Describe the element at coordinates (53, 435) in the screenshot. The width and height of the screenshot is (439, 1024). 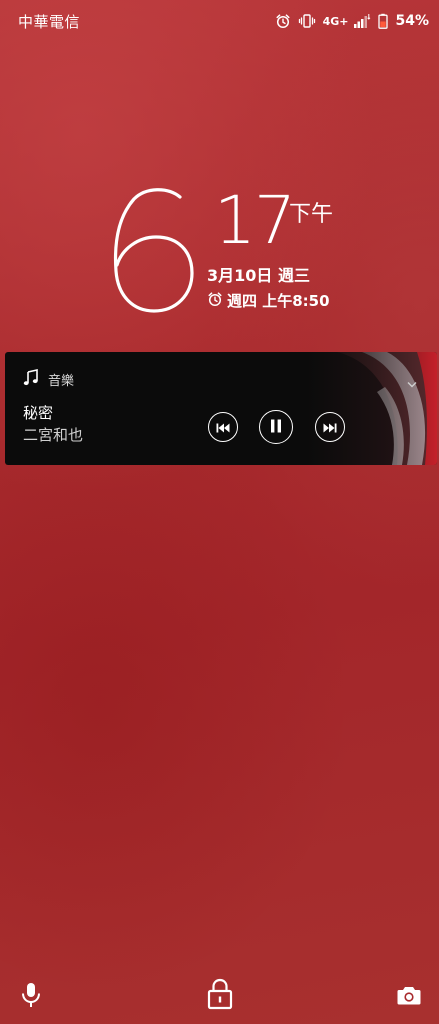
I see `song-artist: 二宮和也` at that location.